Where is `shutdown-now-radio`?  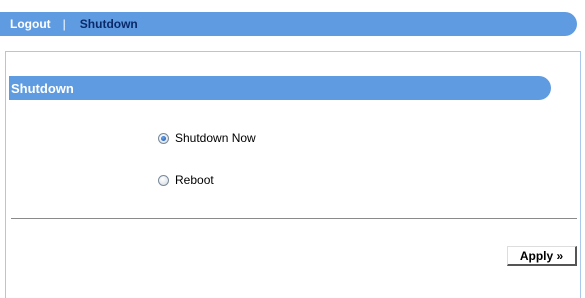 shutdown-now-radio is located at coordinates (163, 138).